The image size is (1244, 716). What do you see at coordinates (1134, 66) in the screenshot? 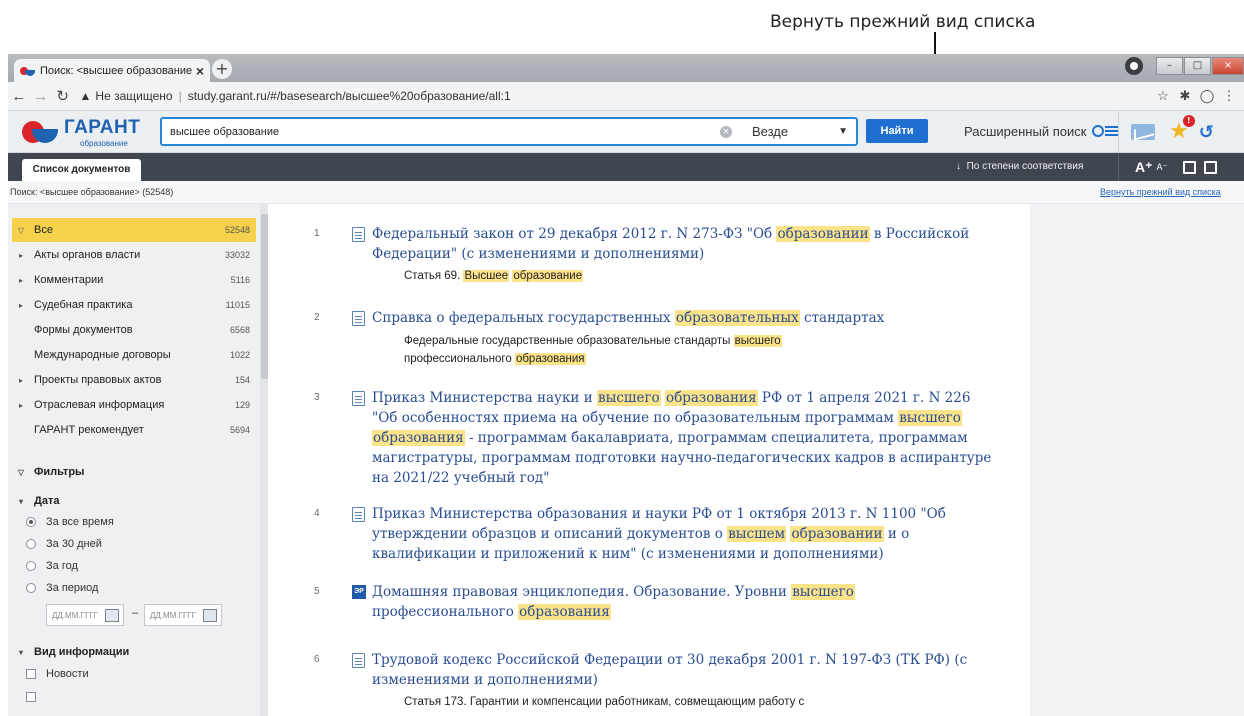
I see `profile-icon` at bounding box center [1134, 66].